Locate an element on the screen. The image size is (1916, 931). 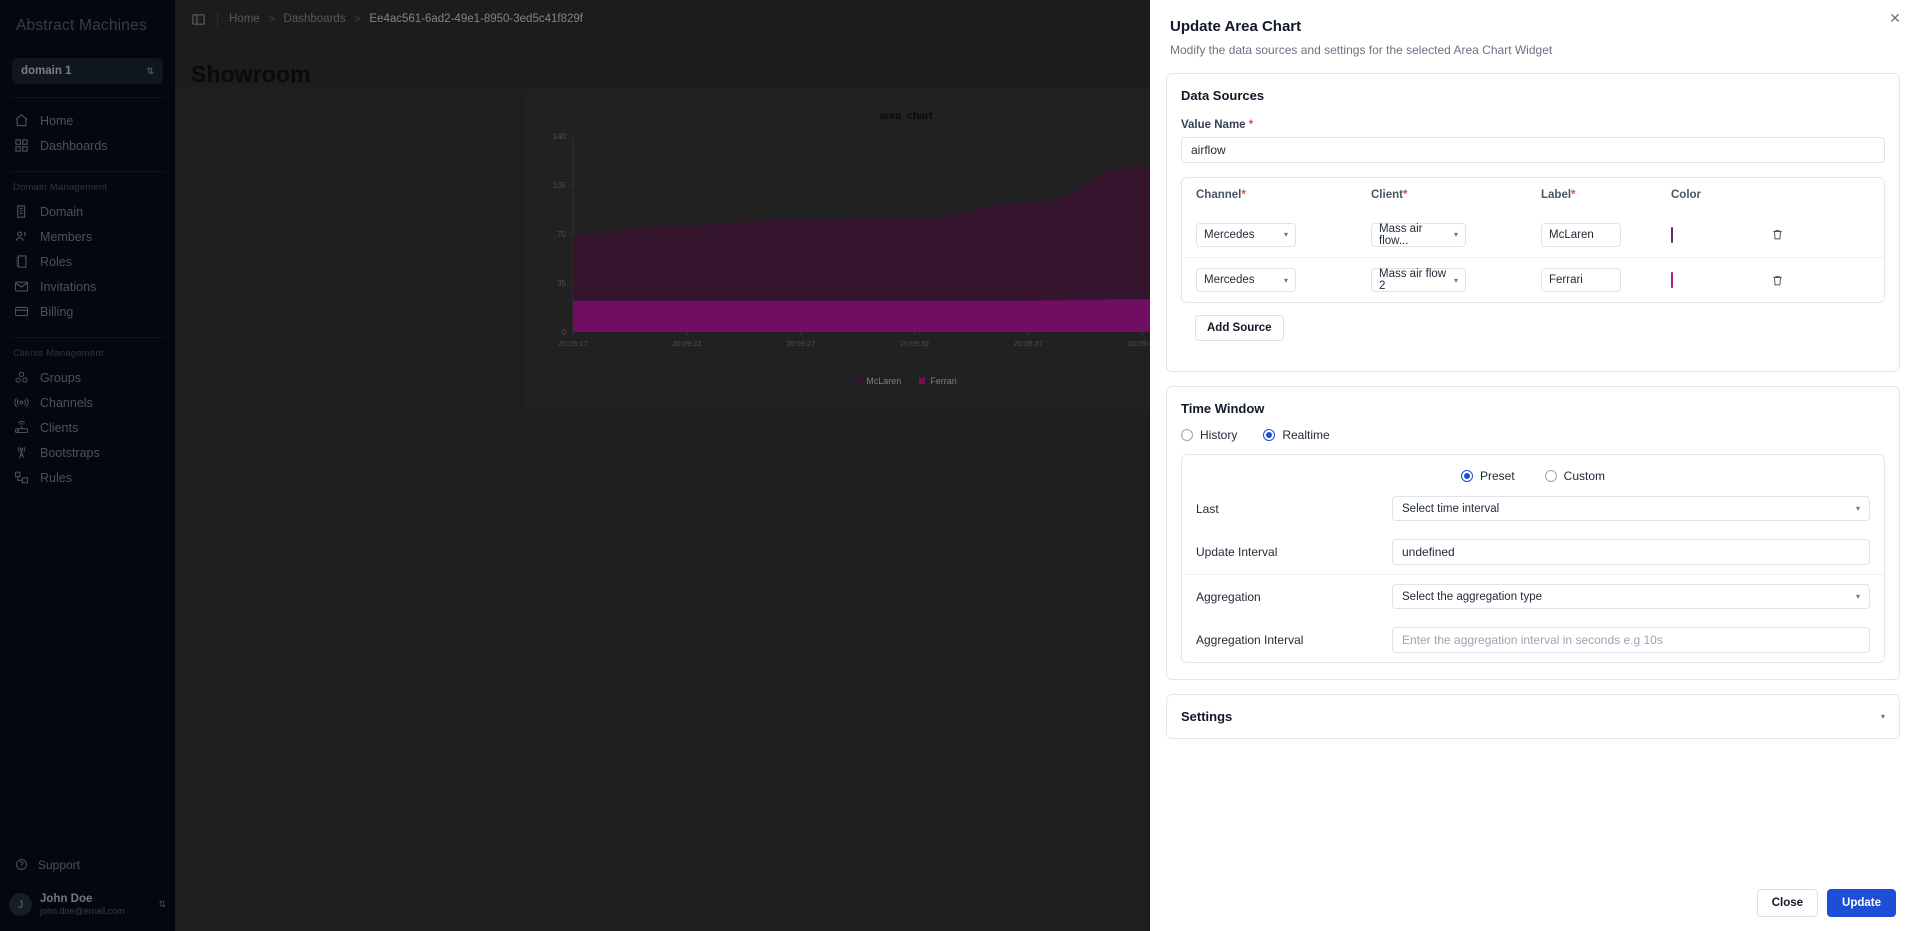
radio-dot-realtime is located at coordinates (1269, 435).